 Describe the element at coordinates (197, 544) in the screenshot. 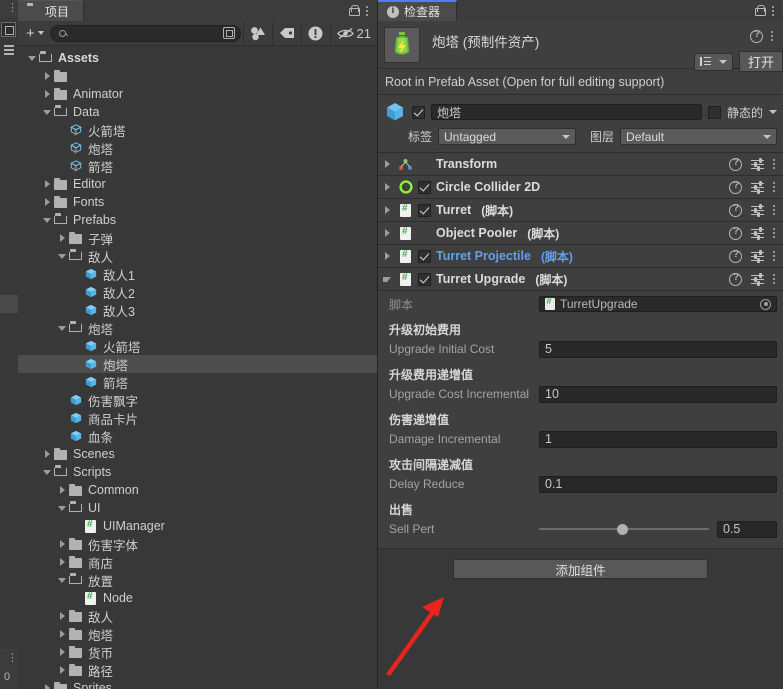

I see `tree-item: 伤害字体` at that location.